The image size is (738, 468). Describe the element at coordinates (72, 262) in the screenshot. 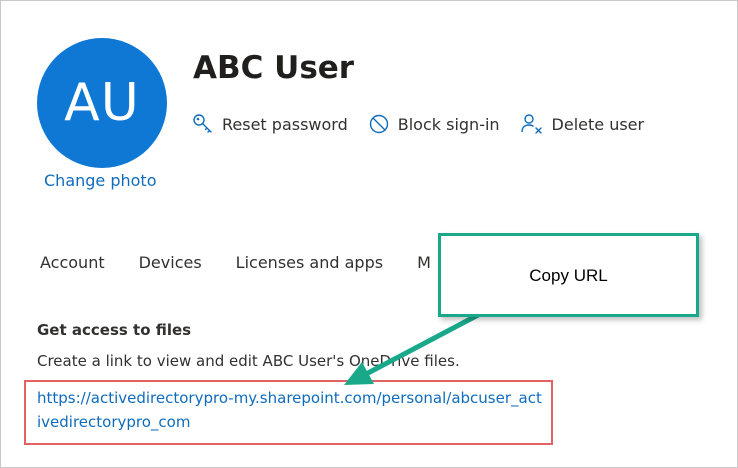

I see `tab-account: Account` at that location.